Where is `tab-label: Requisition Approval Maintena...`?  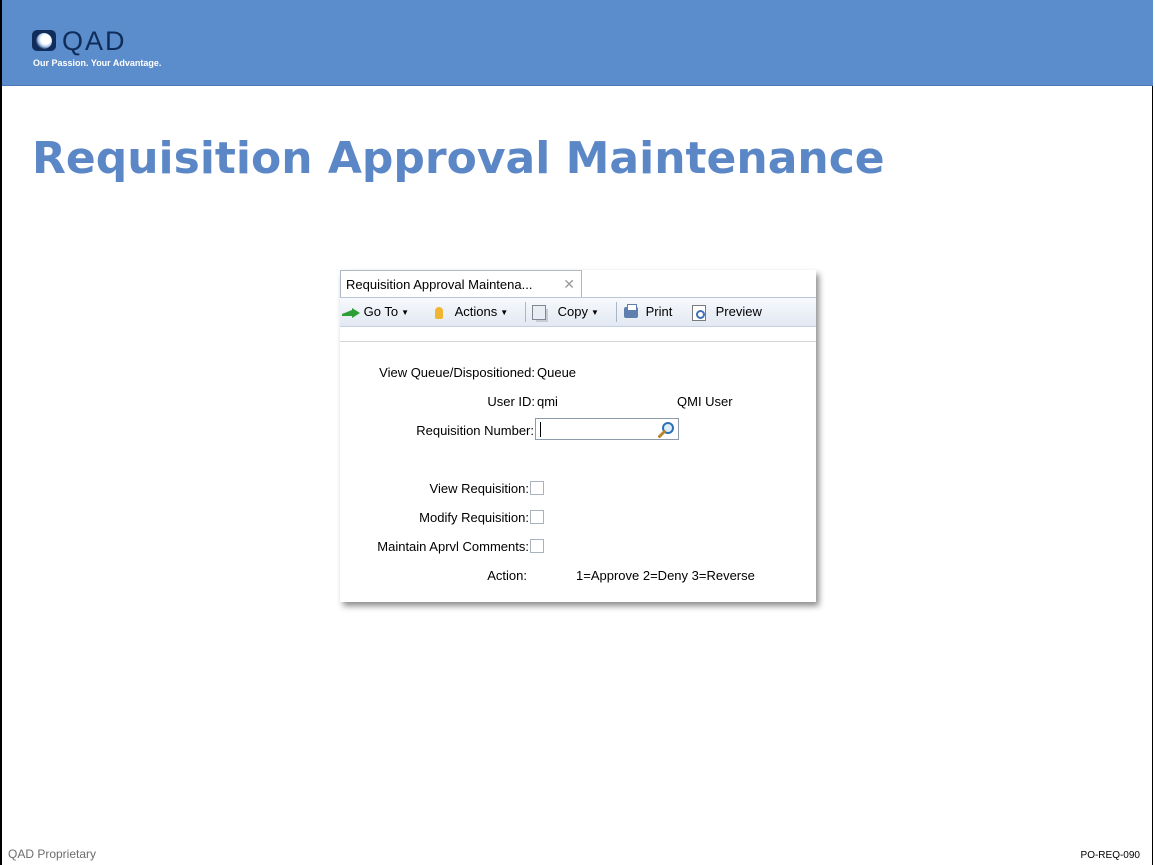
tab-label: Requisition Approval Maintena... is located at coordinates (439, 284).